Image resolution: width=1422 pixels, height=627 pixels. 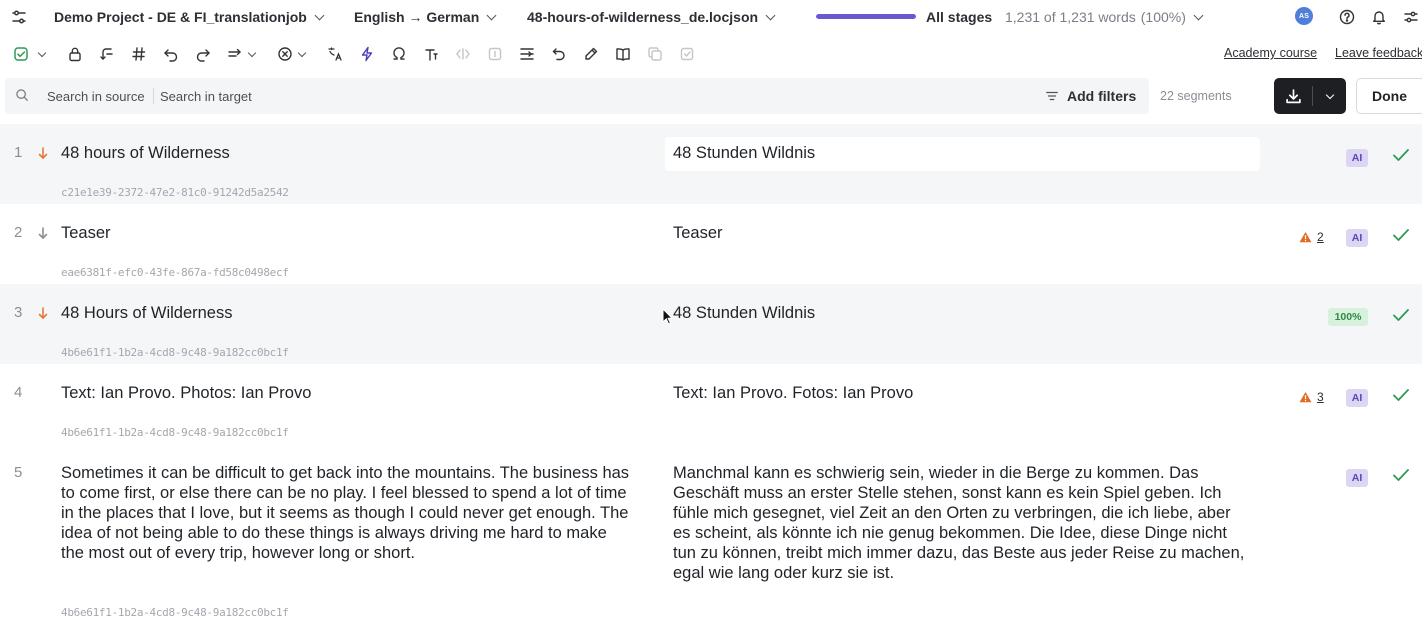 I want to click on redo-icon, so click(x=203, y=54).